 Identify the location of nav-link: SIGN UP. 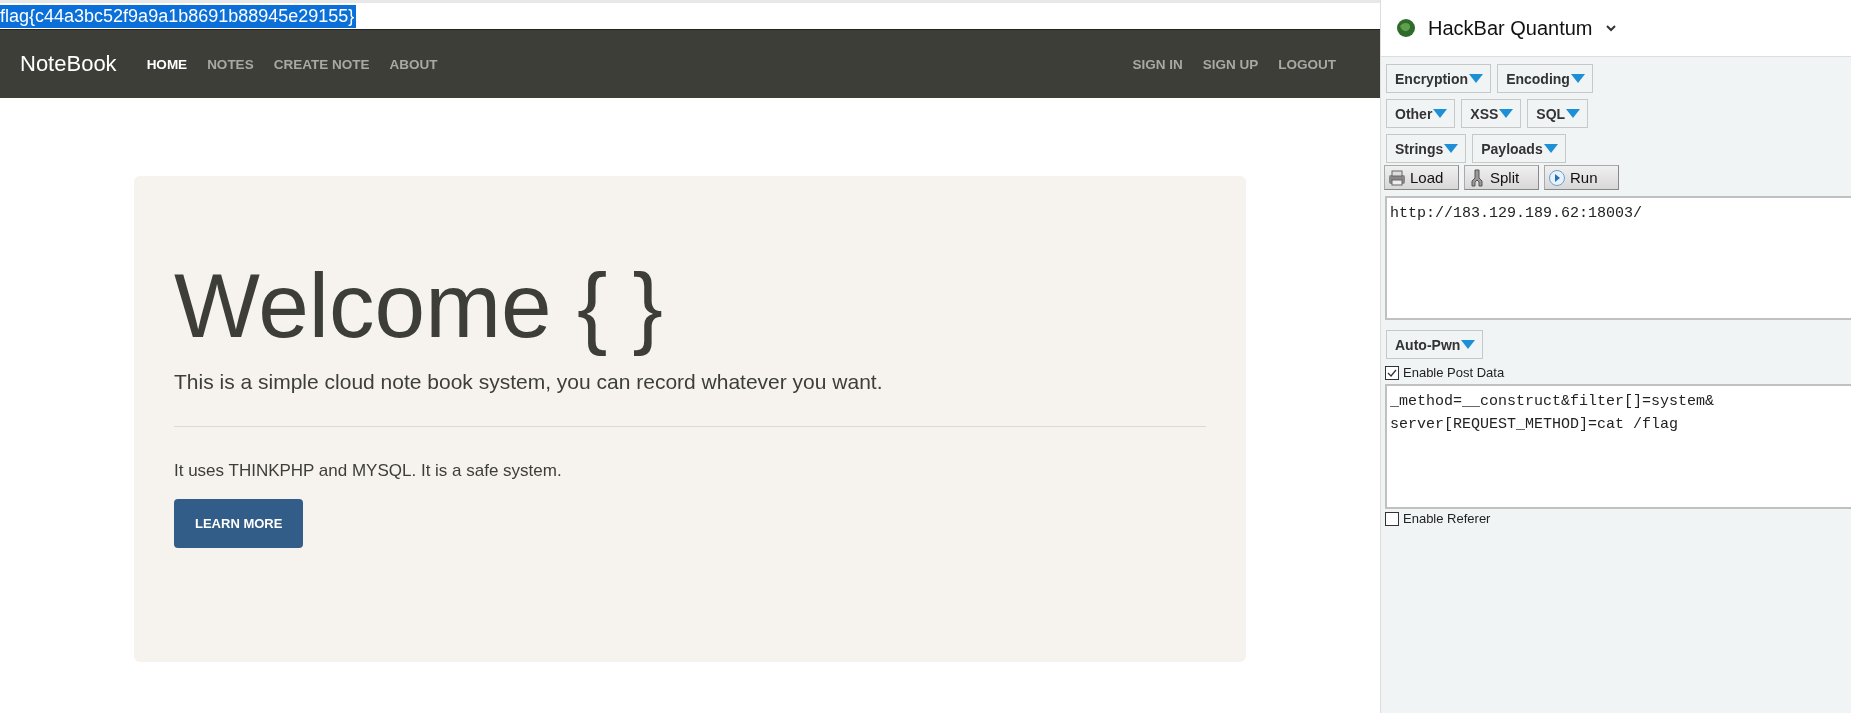
(1230, 64).